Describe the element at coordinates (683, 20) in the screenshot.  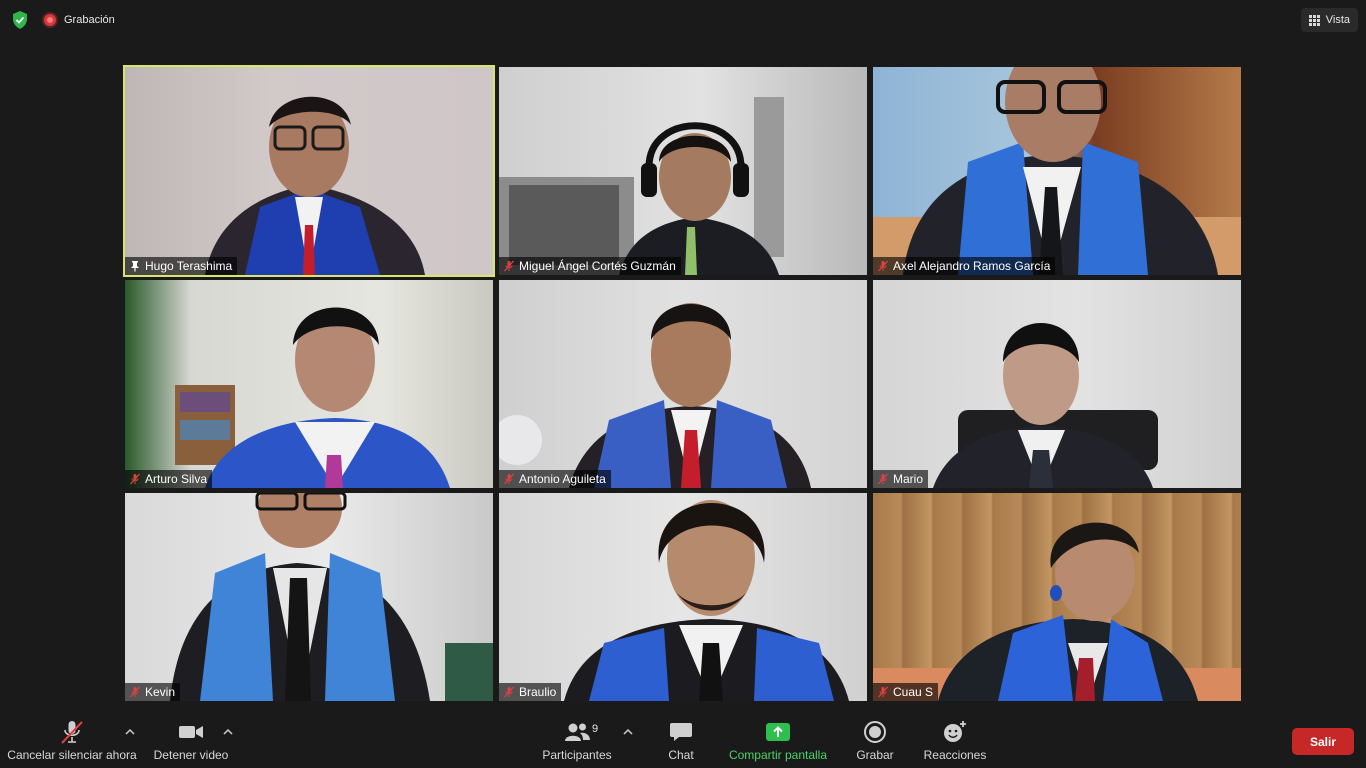
I see `meeting-top-bar: Grabación Vista` at that location.